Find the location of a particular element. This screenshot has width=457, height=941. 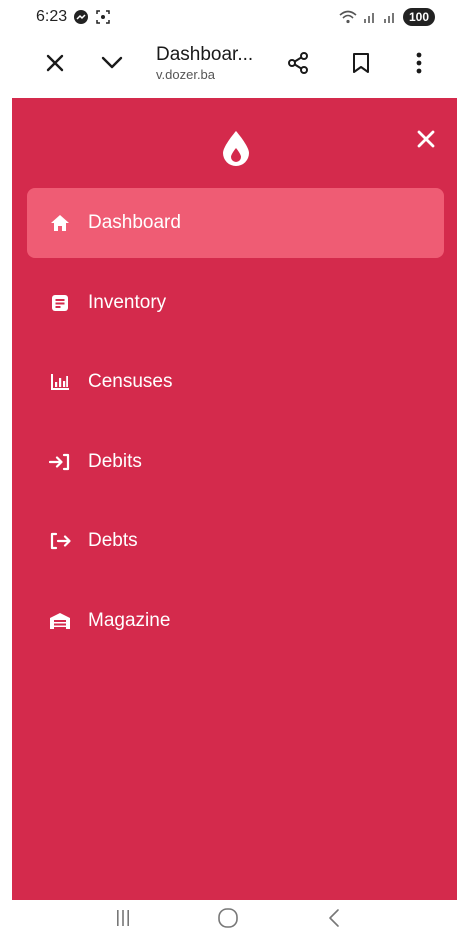

page-info: Dashboar... v.dozer.ba is located at coordinates (216, 64).